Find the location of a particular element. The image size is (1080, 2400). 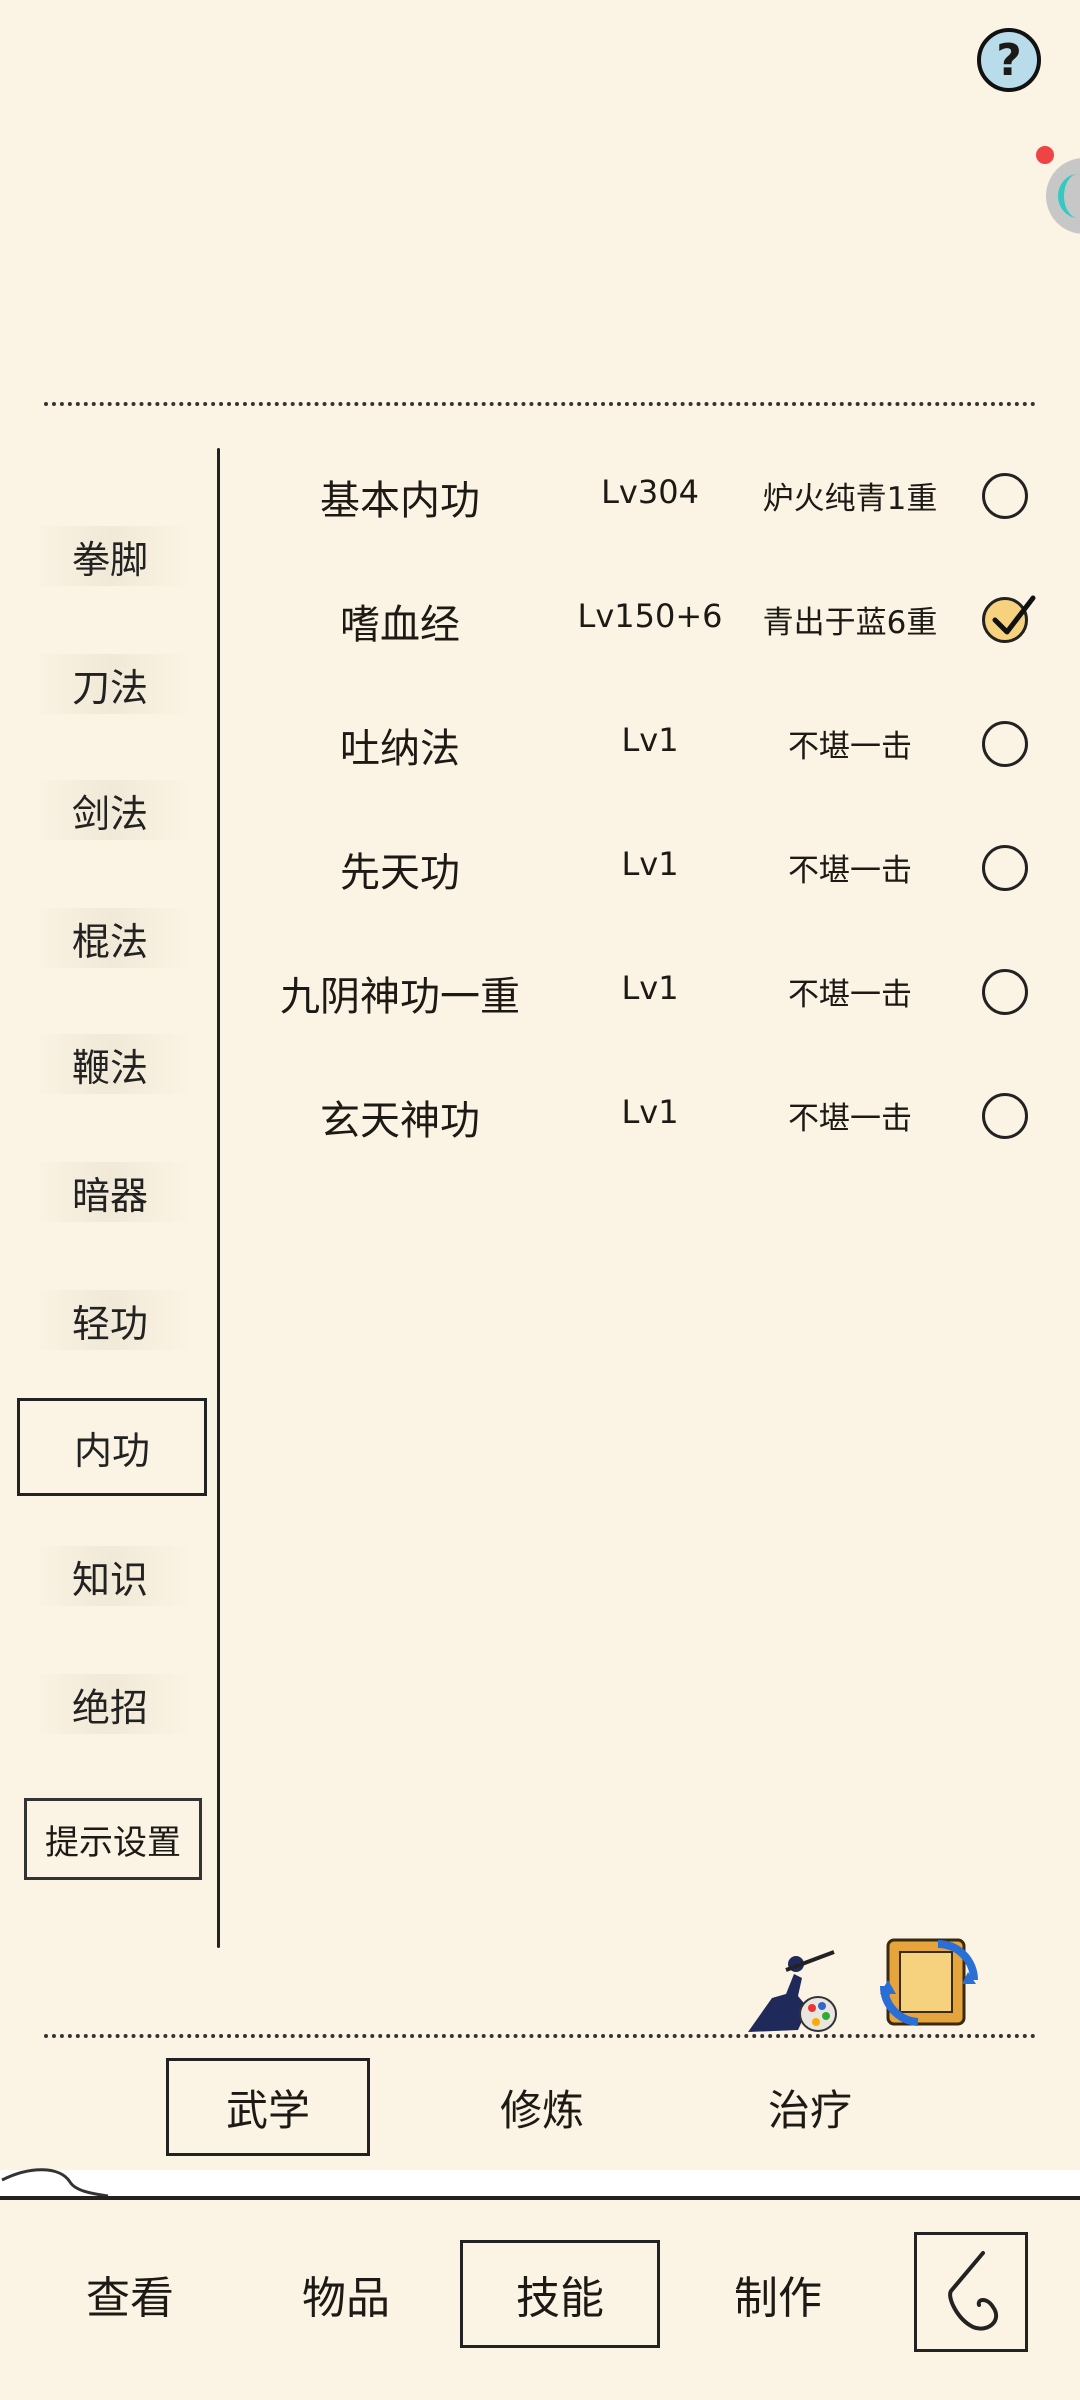

sidebar-item-quanjiao: 拳脚 is located at coordinates (110, 556).